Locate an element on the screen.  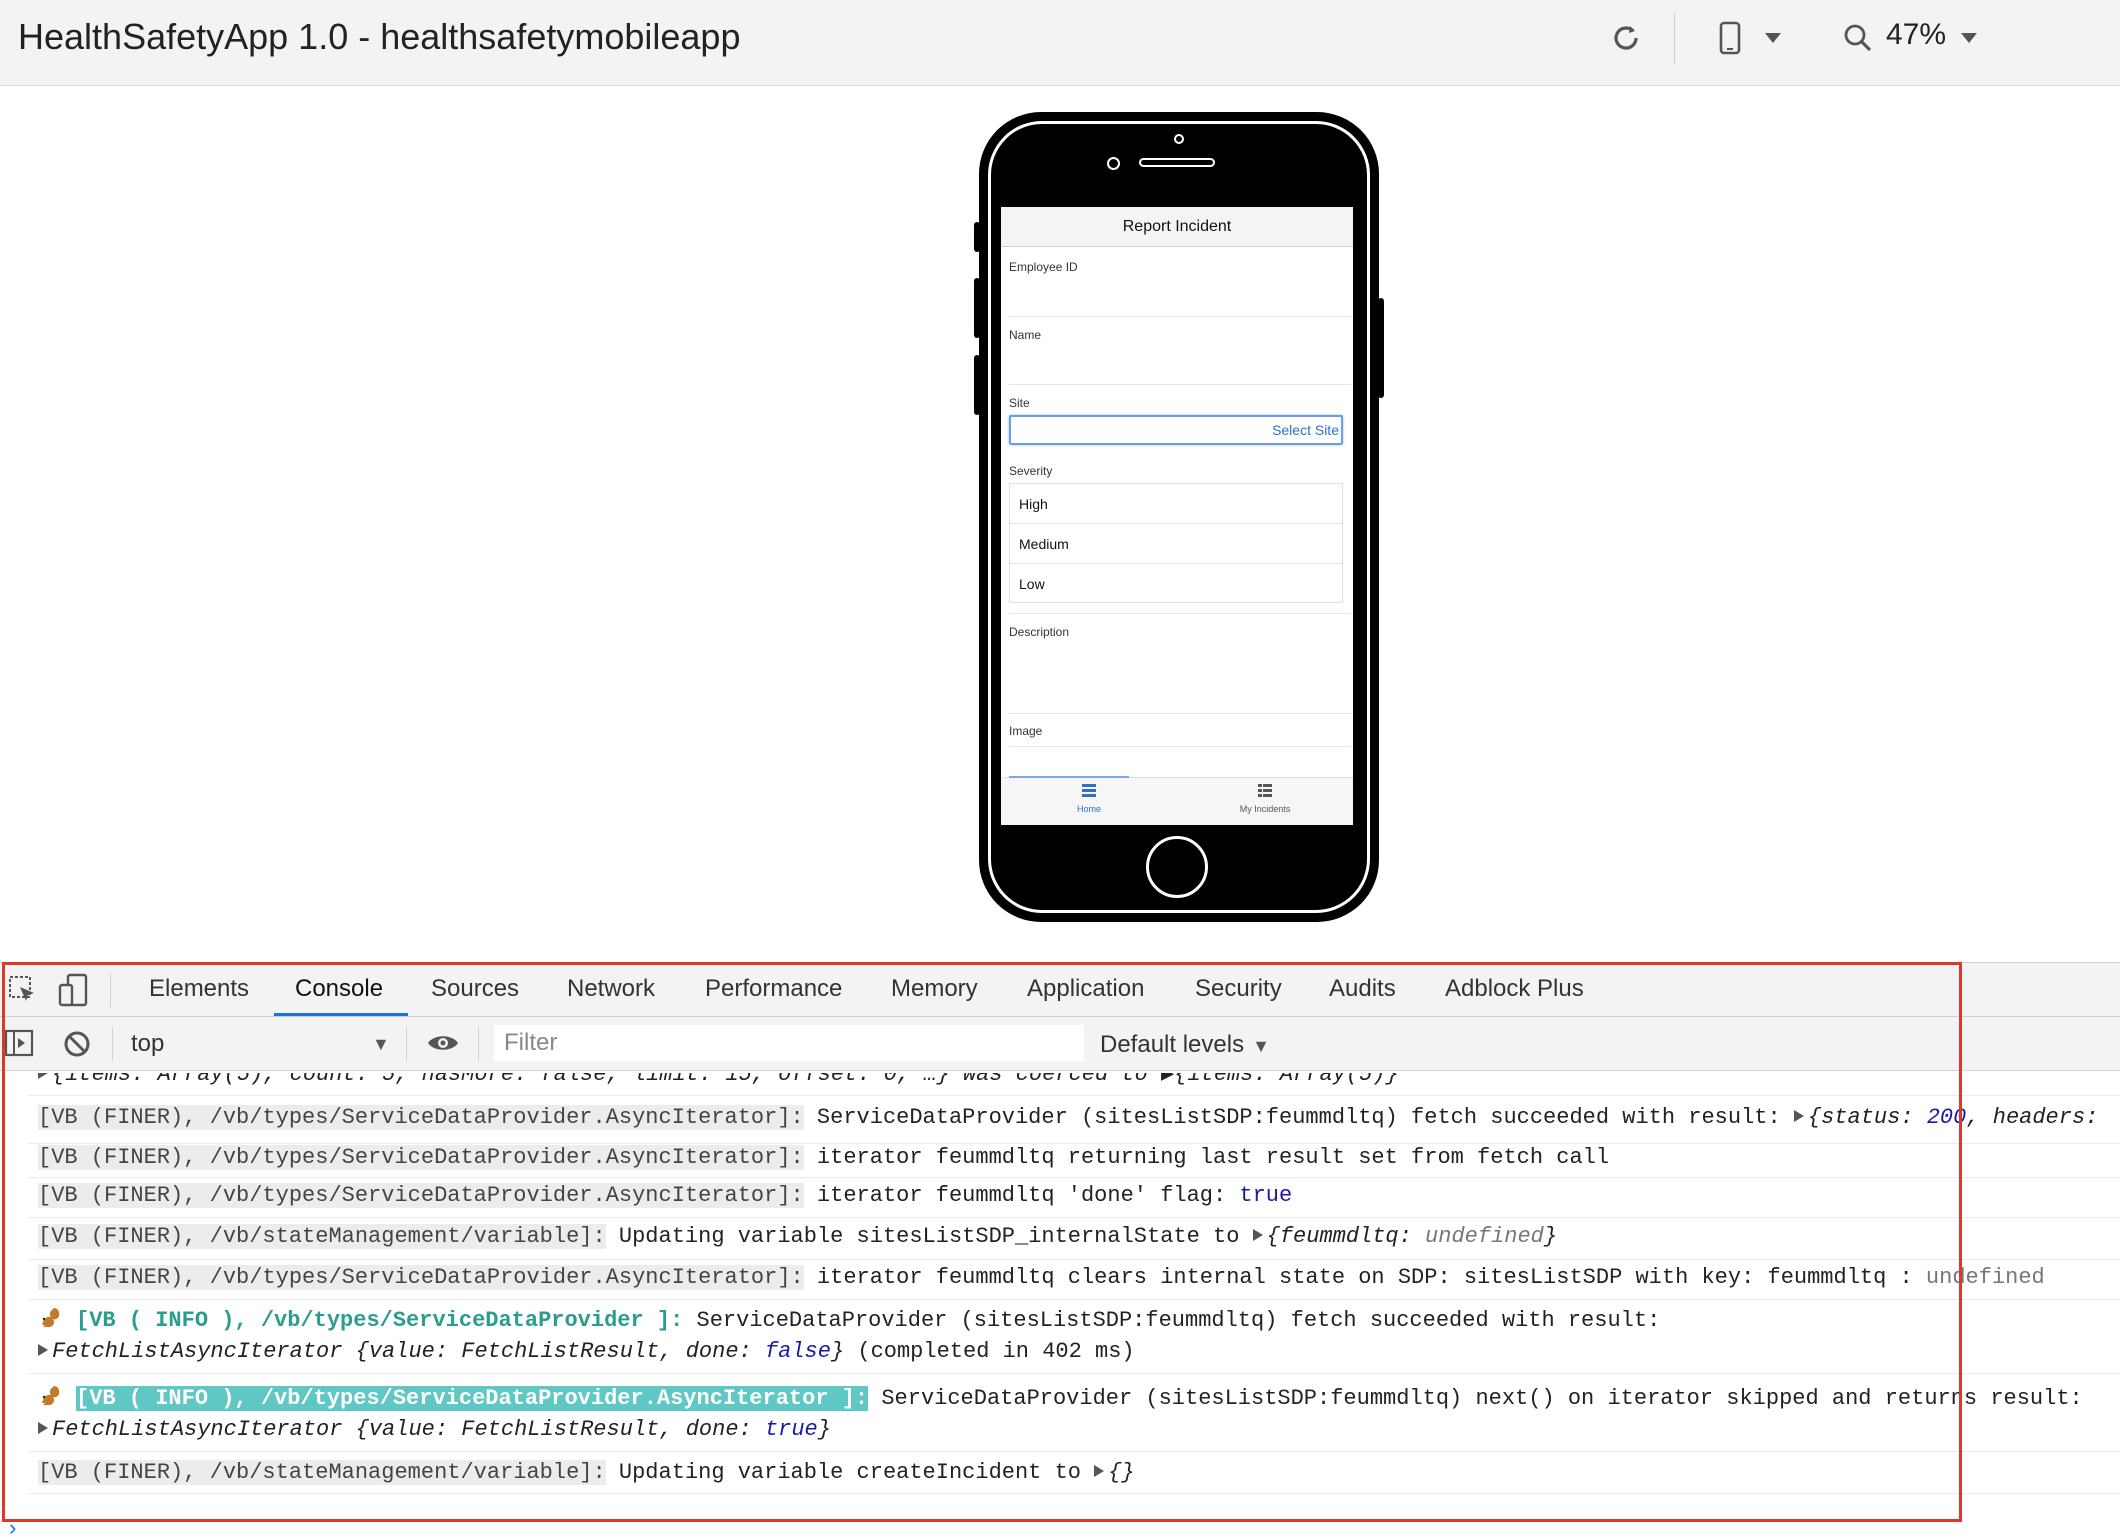
grid-icon is located at coordinates (1265, 790).